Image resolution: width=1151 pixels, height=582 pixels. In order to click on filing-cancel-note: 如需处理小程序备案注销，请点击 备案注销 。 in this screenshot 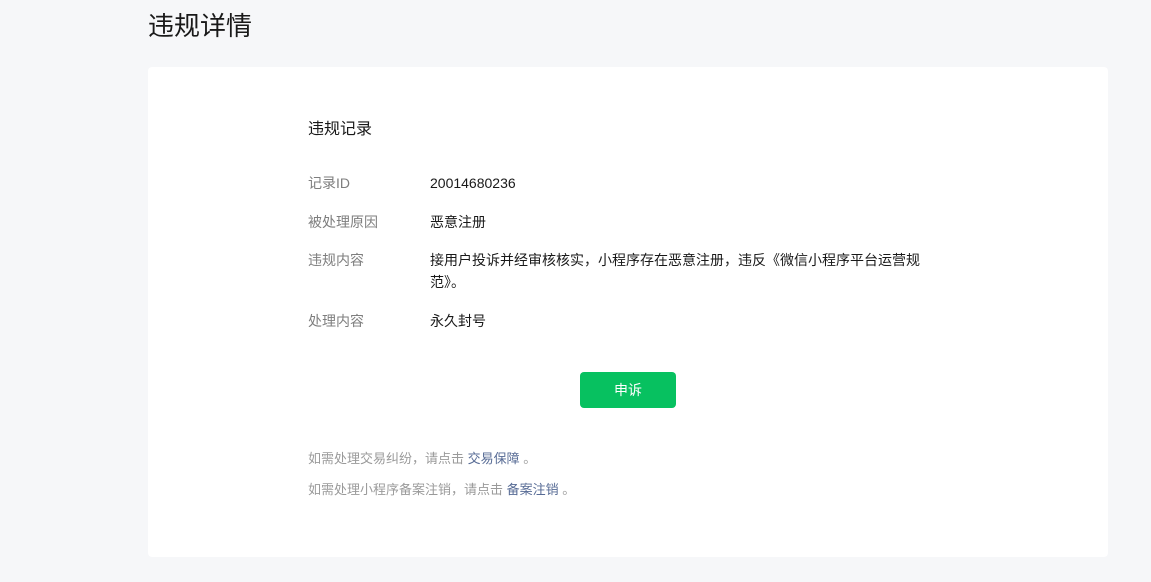, I will do `click(441, 490)`.